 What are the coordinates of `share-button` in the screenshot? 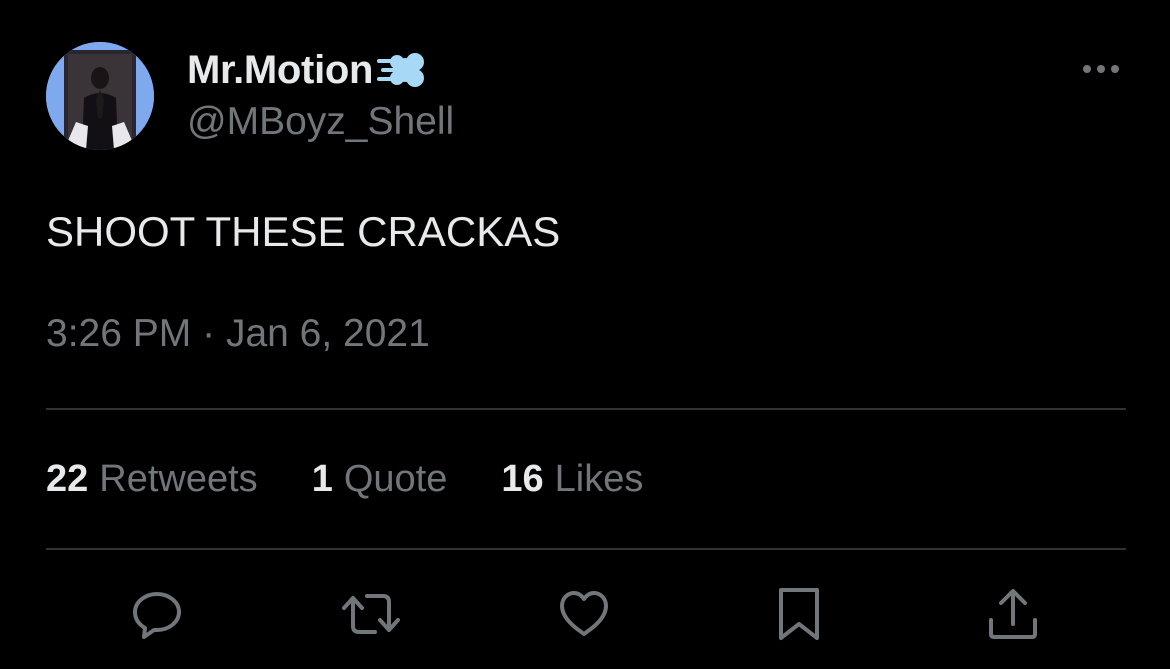 It's located at (1013, 614).